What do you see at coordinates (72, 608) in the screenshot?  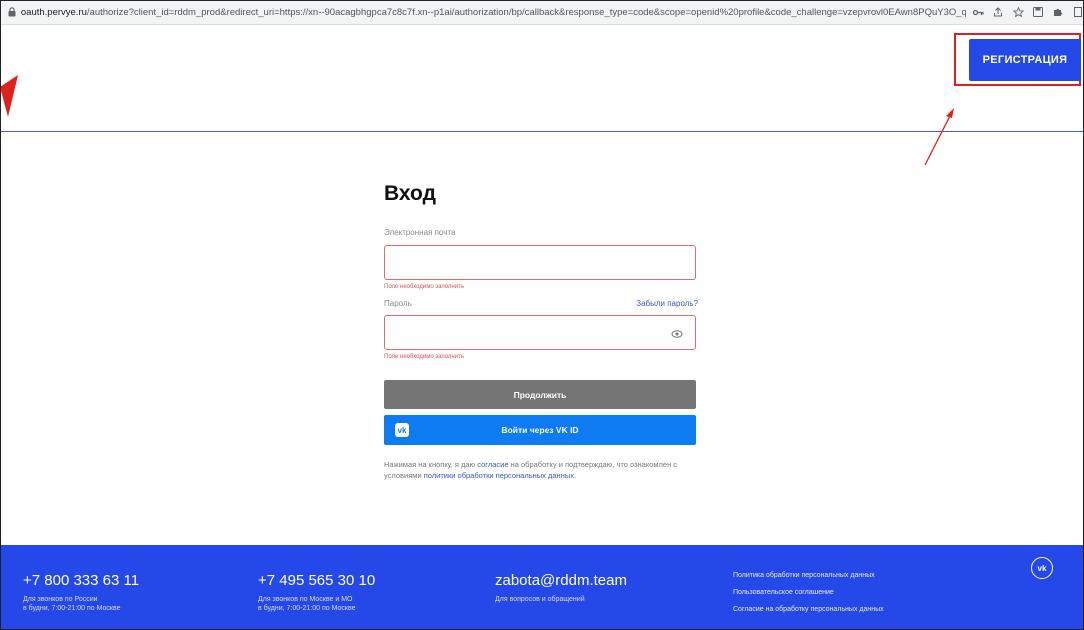 I see `phone-russia-note-2: в будни, 7:00-21:00 по Москве` at bounding box center [72, 608].